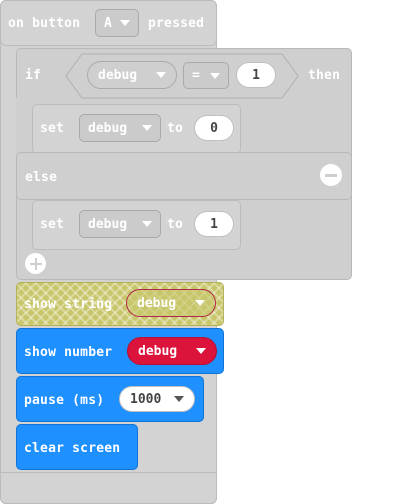 The width and height of the screenshot is (403, 504). I want to click on button-select-dropdown: A, so click(117, 23).